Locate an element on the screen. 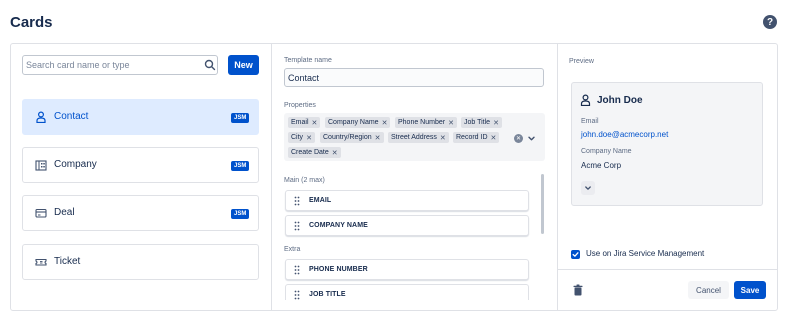 This screenshot has width=786, height=320. property-tag-label: City is located at coordinates (297, 137).